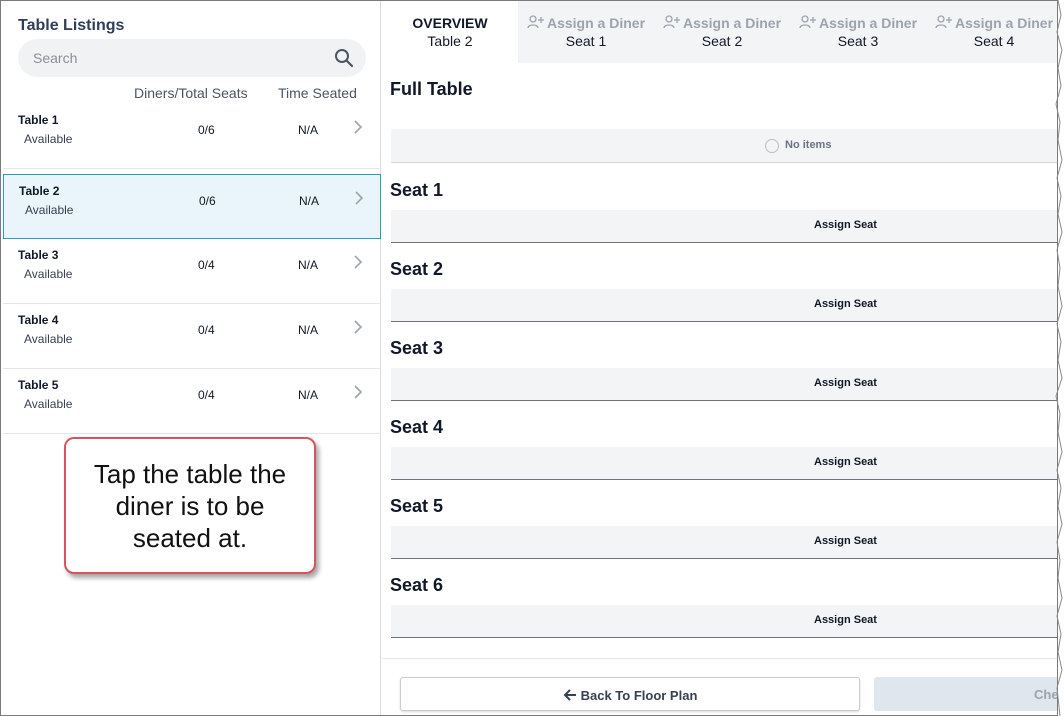  What do you see at coordinates (71, 25) in the screenshot?
I see `panel-title: Table Listings` at bounding box center [71, 25].